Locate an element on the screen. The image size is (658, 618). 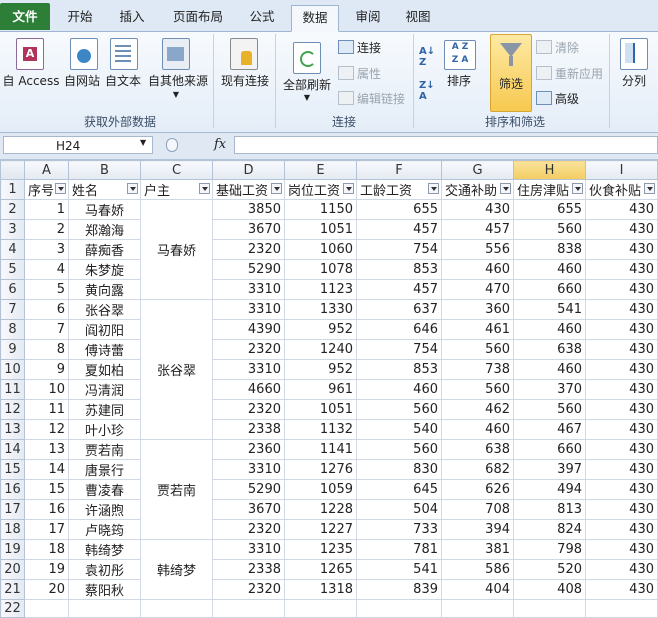
cell-value: 638 is located at coordinates (549, 349).